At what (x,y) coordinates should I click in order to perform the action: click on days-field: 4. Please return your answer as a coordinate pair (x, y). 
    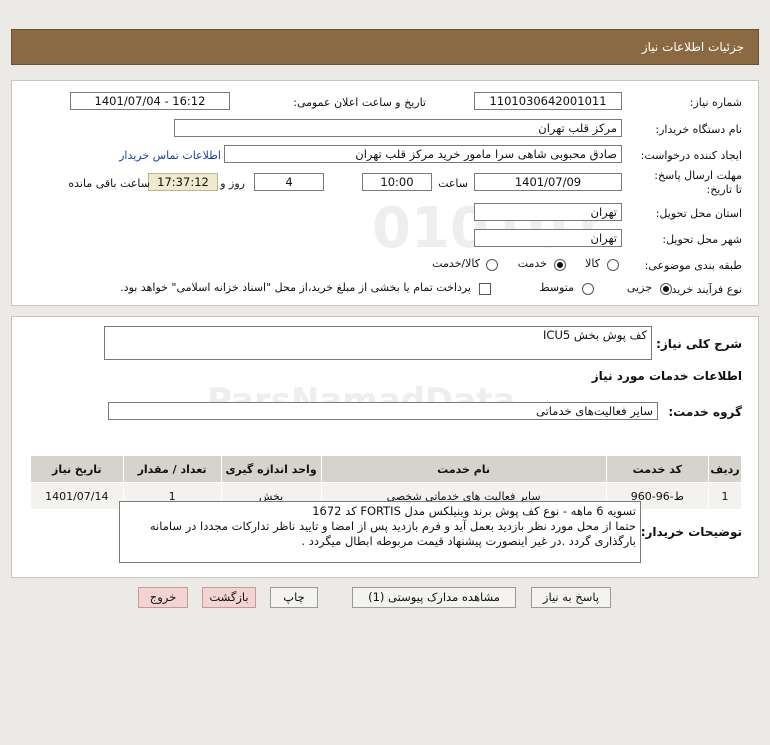
    Looking at the image, I should click on (289, 182).